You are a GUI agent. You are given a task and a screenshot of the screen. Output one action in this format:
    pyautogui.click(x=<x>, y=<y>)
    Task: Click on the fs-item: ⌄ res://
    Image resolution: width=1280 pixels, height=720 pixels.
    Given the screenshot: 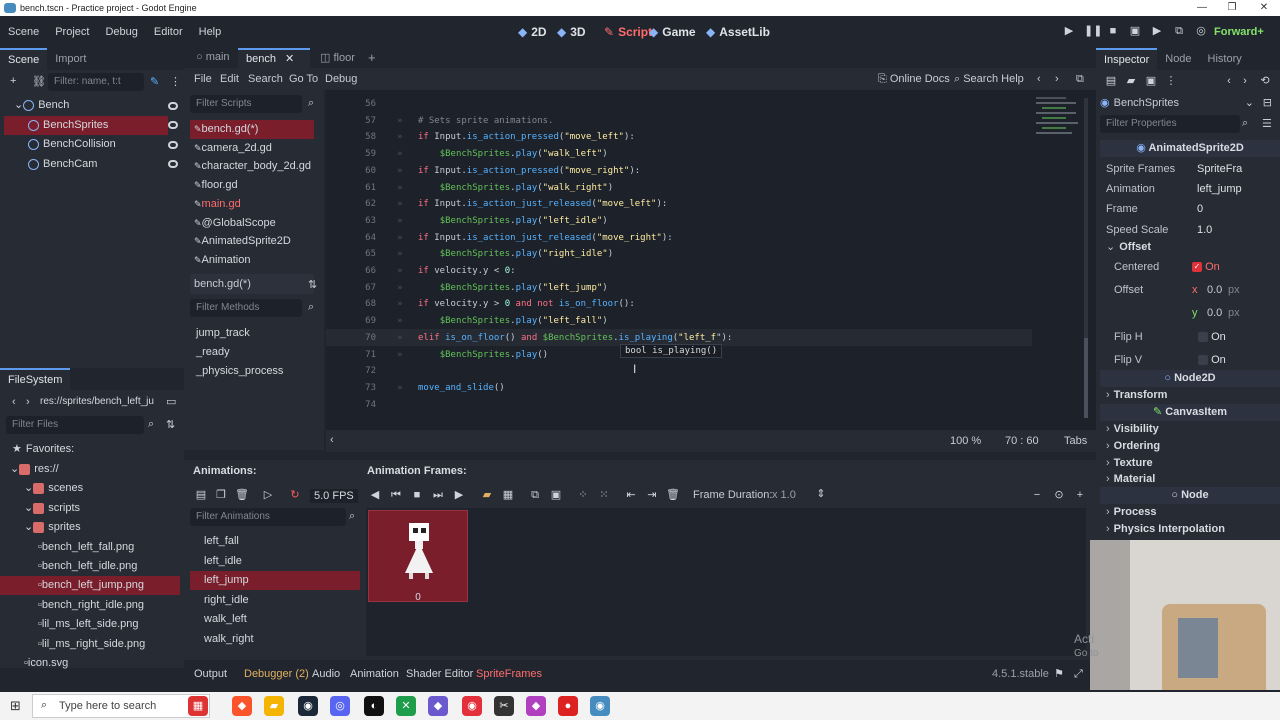 What is the action you would take?
    pyautogui.click(x=90, y=469)
    